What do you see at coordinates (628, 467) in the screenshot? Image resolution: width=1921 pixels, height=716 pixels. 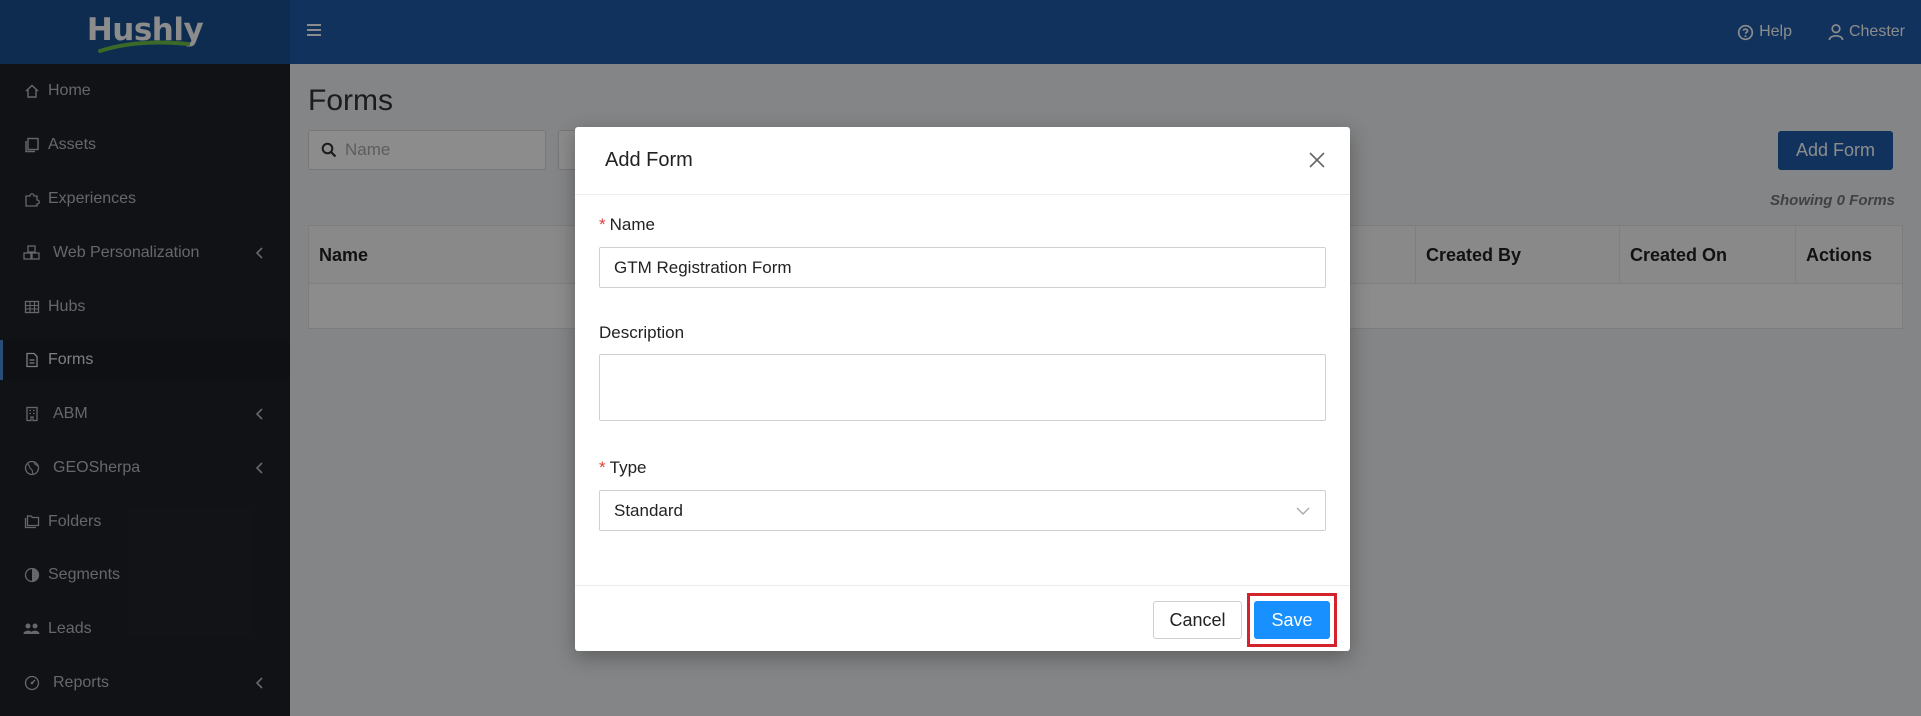 I see `type-label-text: Type` at bounding box center [628, 467].